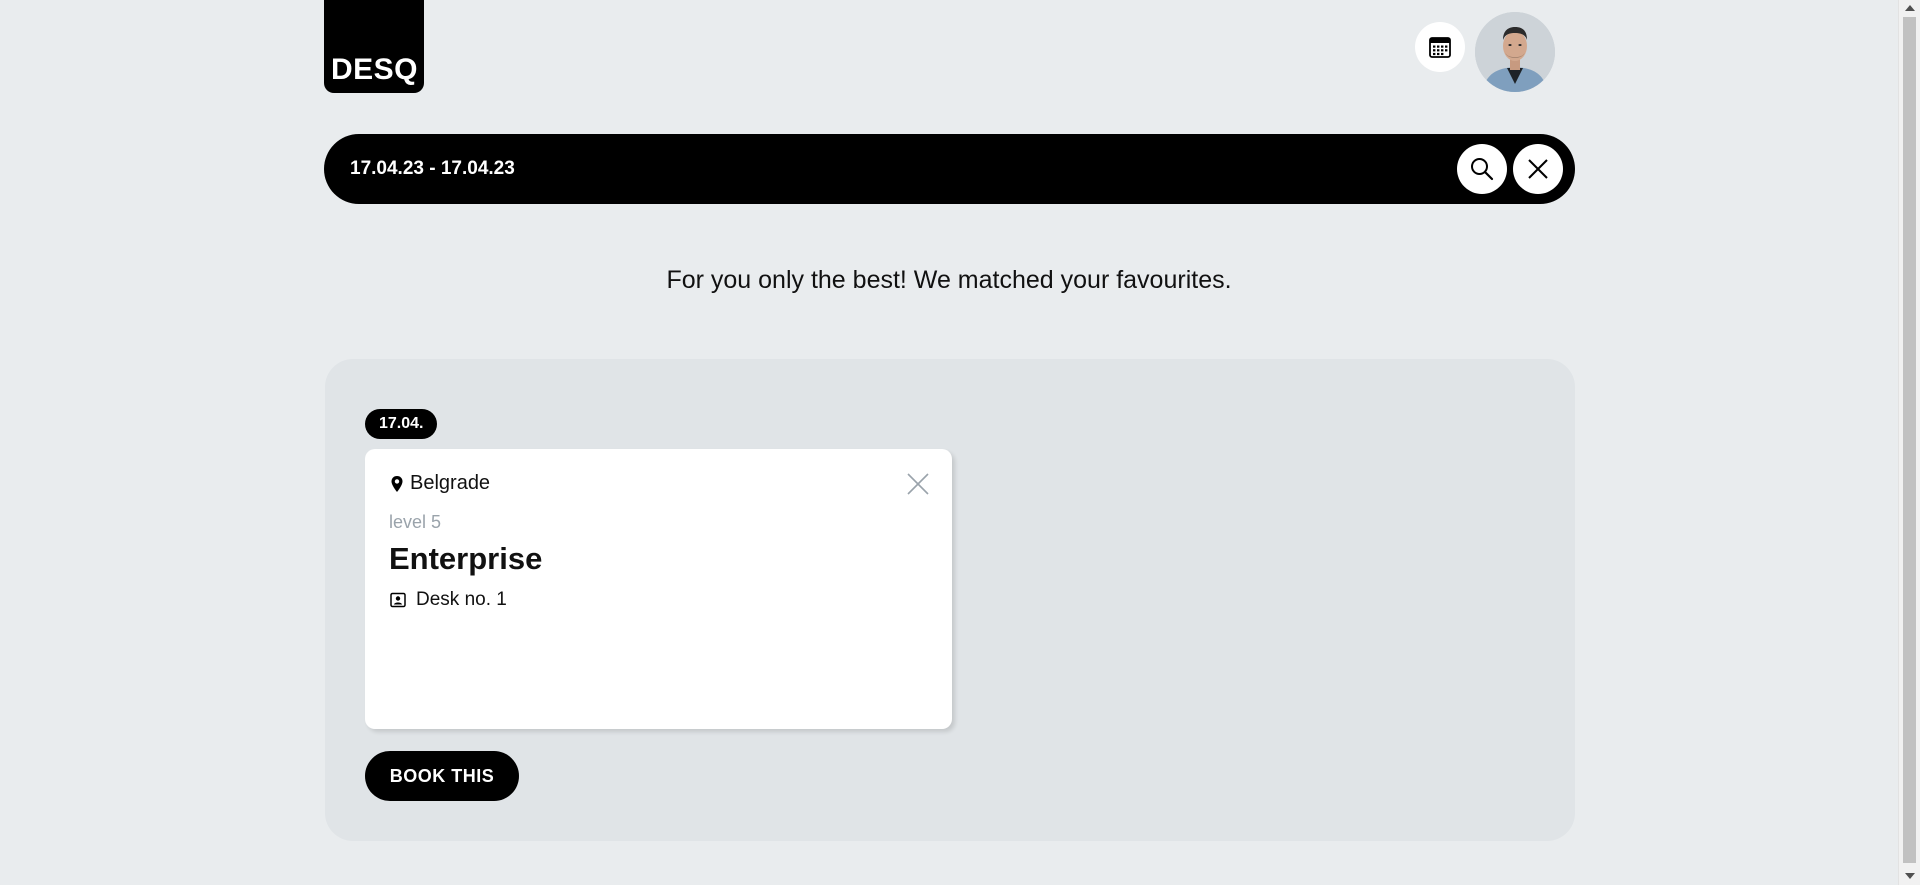  What do you see at coordinates (401, 424) in the screenshot?
I see `date-chip: 17.04.` at bounding box center [401, 424].